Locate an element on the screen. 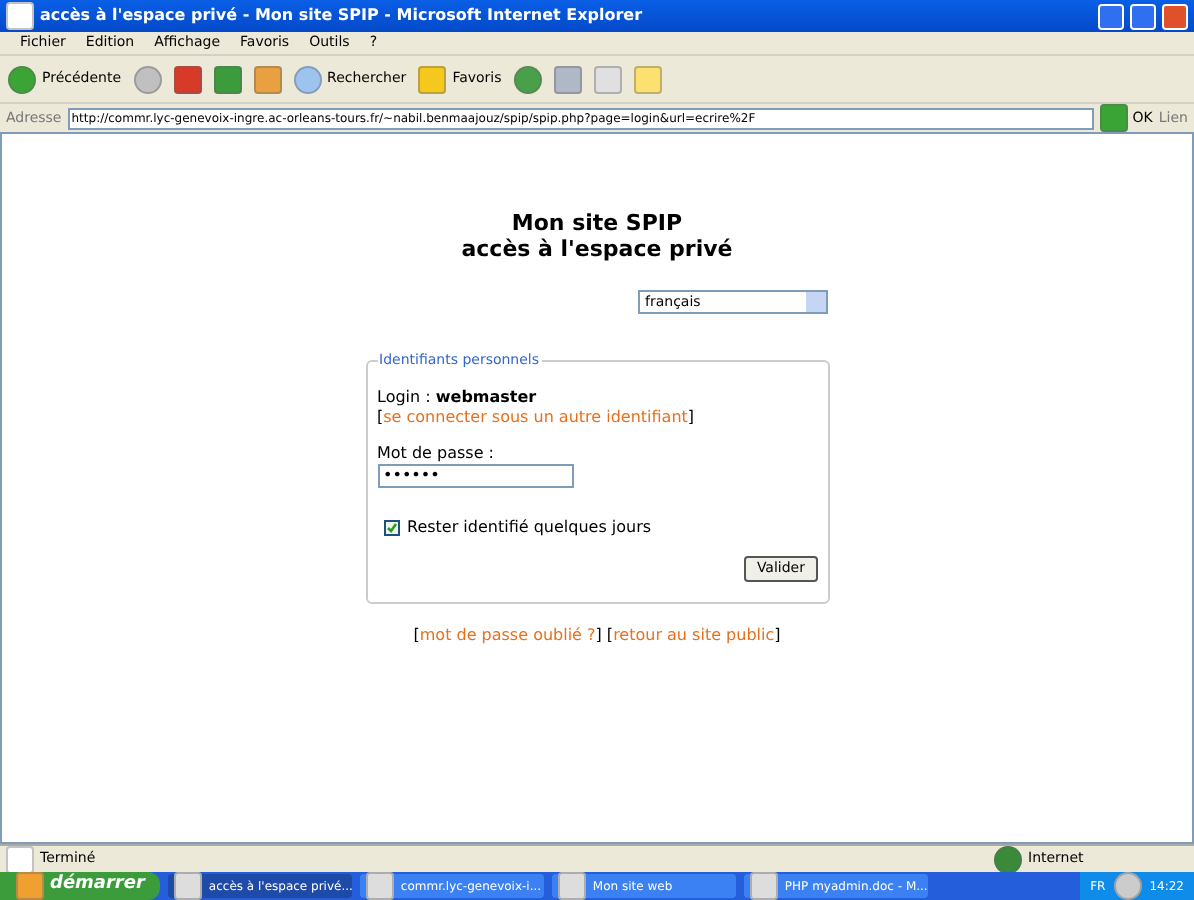 Image resolution: width=1194 pixels, height=900 pixels. maximize-button is located at coordinates (1143, 16).